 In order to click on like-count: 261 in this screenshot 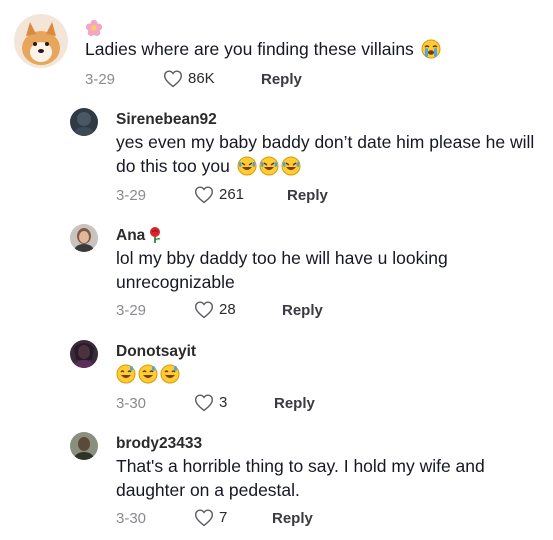, I will do `click(232, 194)`.